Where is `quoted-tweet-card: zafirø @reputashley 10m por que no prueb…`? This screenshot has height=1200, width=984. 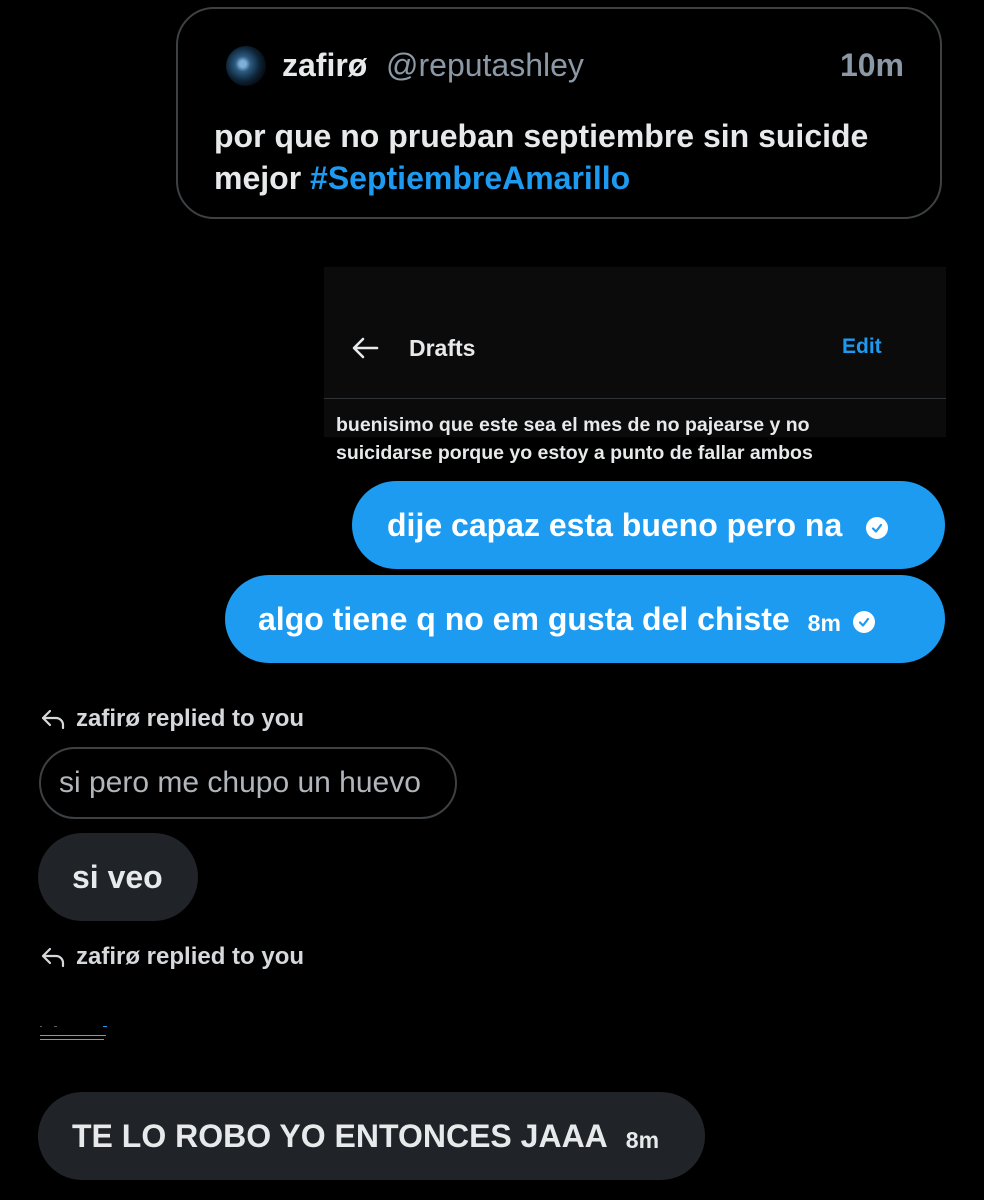 quoted-tweet-card: zafirø @reputashley 10m por que no prueb… is located at coordinates (559, 113).